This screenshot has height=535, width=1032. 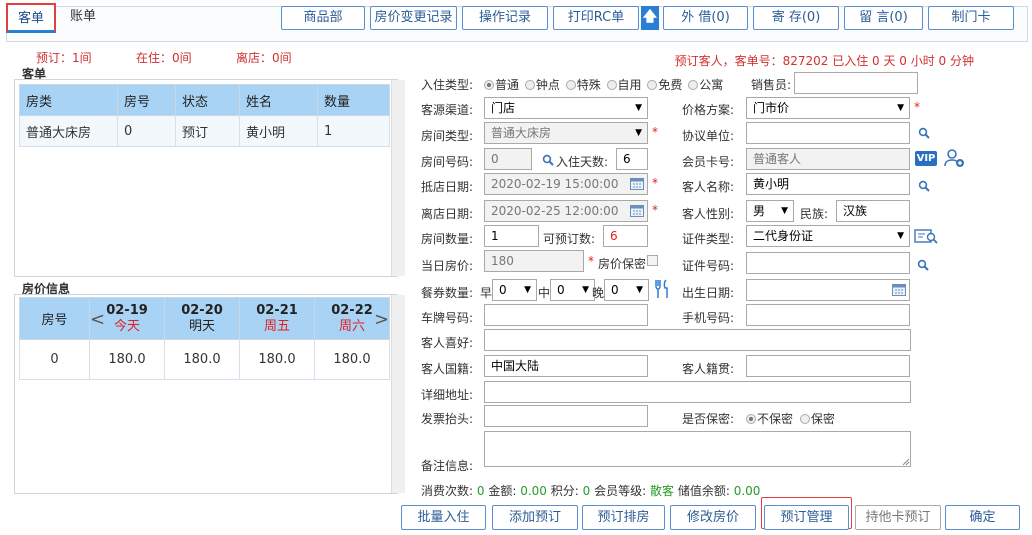 I want to click on tab-guest: 客单, so click(x=31, y=18).